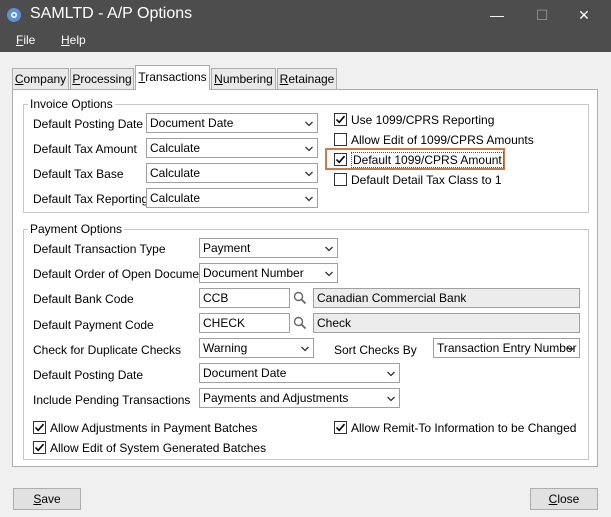 This screenshot has width=611, height=517. Describe the element at coordinates (434, 140) in the screenshot. I see `allow-edit-1099-checkbox: Allow Edit of 1099/CPRS Amounts` at that location.